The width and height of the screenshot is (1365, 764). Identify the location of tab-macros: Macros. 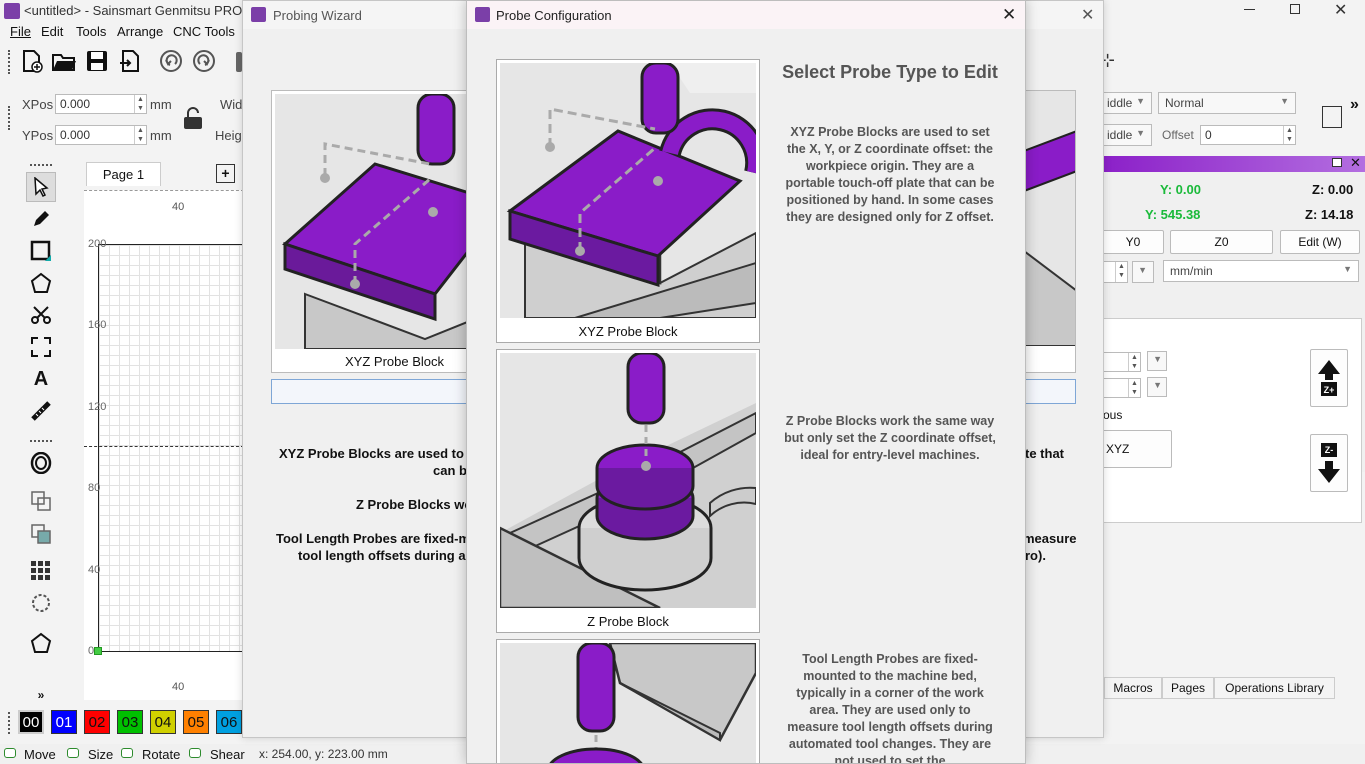
(1133, 688).